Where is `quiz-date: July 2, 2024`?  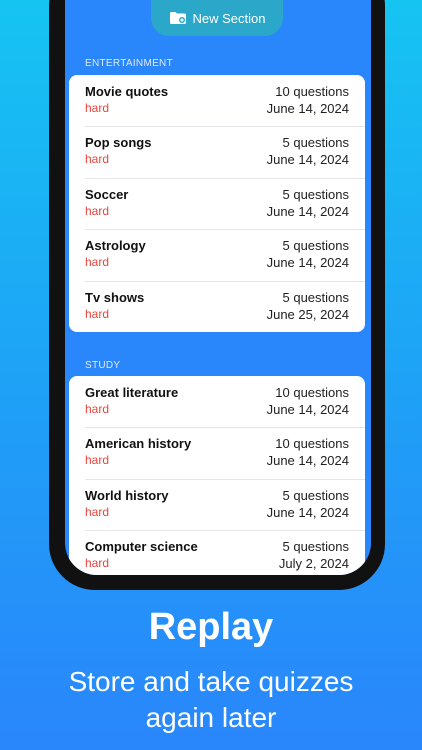
quiz-date: July 2, 2024 is located at coordinates (313, 564).